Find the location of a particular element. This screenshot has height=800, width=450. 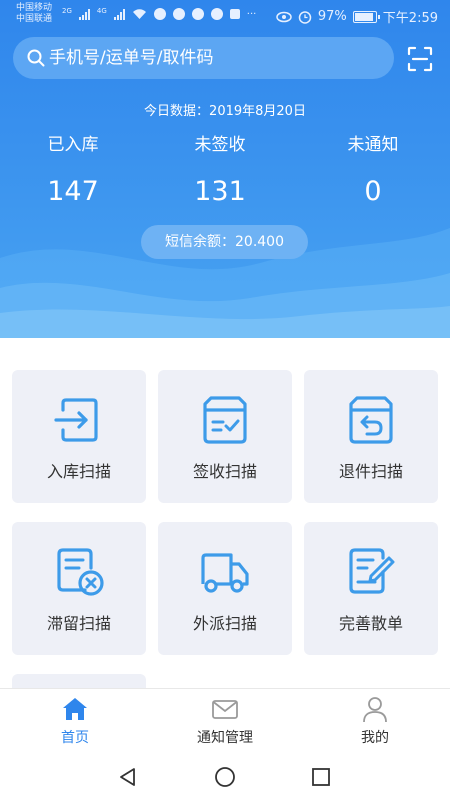

tab-mine: 我的 is located at coordinates (375, 721).